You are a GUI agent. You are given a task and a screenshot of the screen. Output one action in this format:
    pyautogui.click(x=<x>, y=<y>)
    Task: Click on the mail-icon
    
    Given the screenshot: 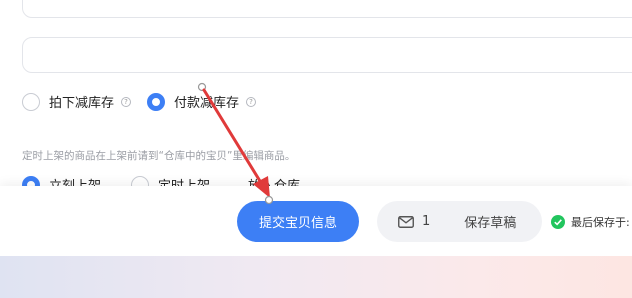 What is the action you would take?
    pyautogui.click(x=406, y=221)
    